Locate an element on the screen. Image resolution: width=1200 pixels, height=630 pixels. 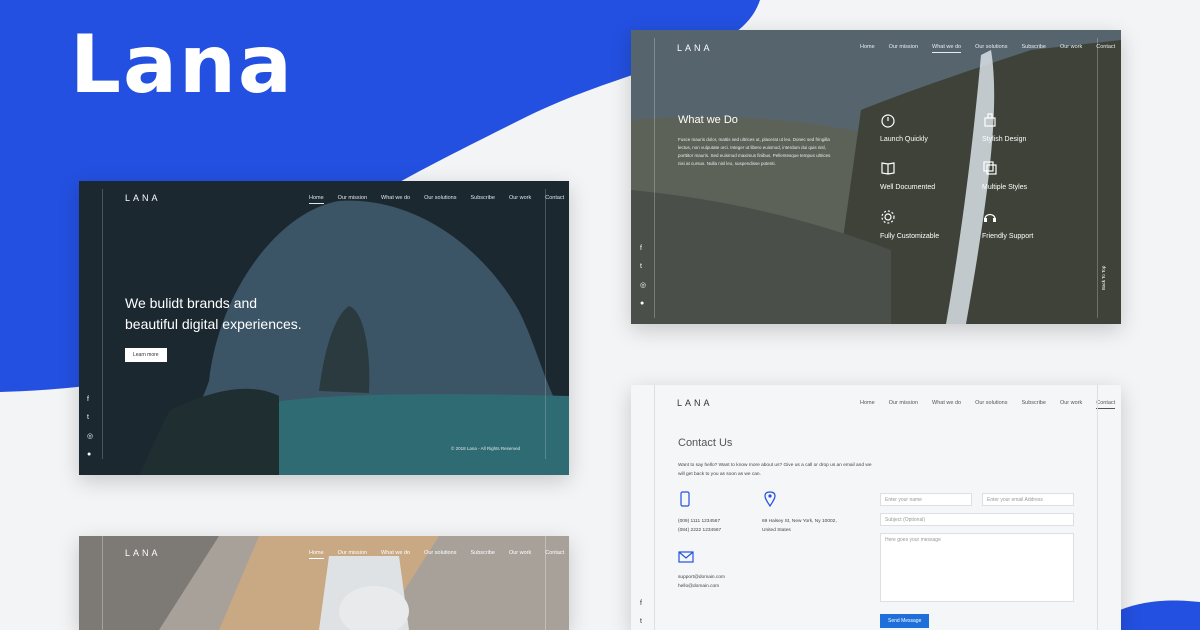
feature-label: Fully Customizable is located at coordinates (910, 236).